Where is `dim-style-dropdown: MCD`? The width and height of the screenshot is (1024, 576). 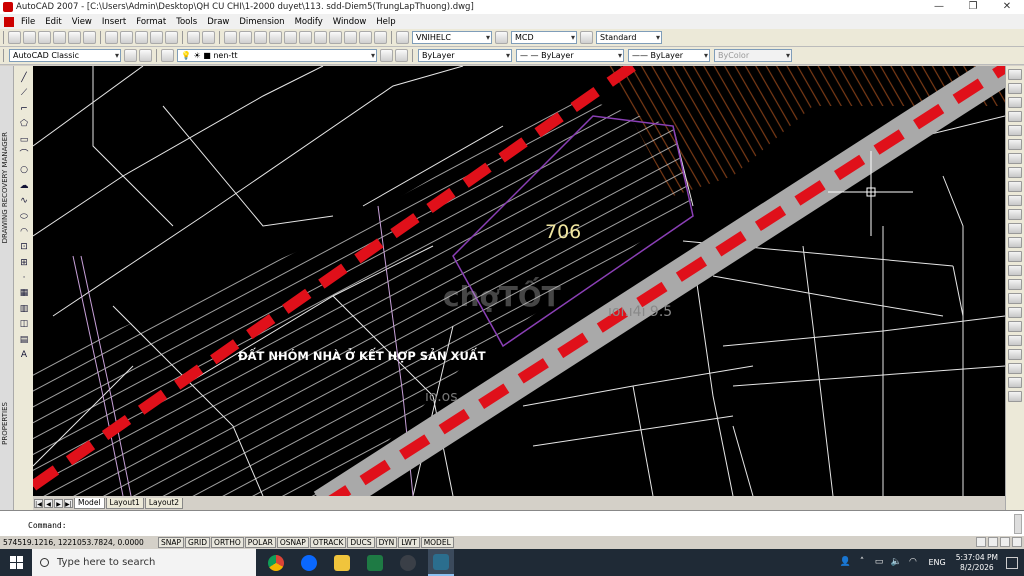
dim-style-dropdown: MCD is located at coordinates (544, 37).